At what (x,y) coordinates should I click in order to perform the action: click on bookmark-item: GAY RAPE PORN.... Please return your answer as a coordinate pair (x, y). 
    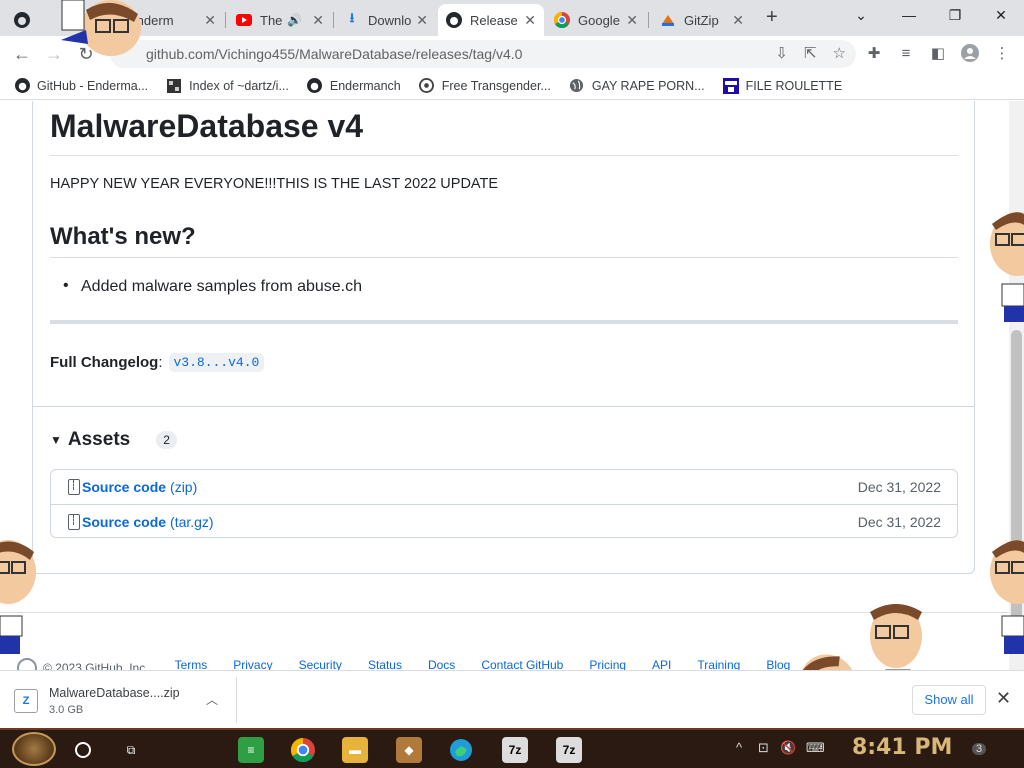
    Looking at the image, I should click on (637, 86).